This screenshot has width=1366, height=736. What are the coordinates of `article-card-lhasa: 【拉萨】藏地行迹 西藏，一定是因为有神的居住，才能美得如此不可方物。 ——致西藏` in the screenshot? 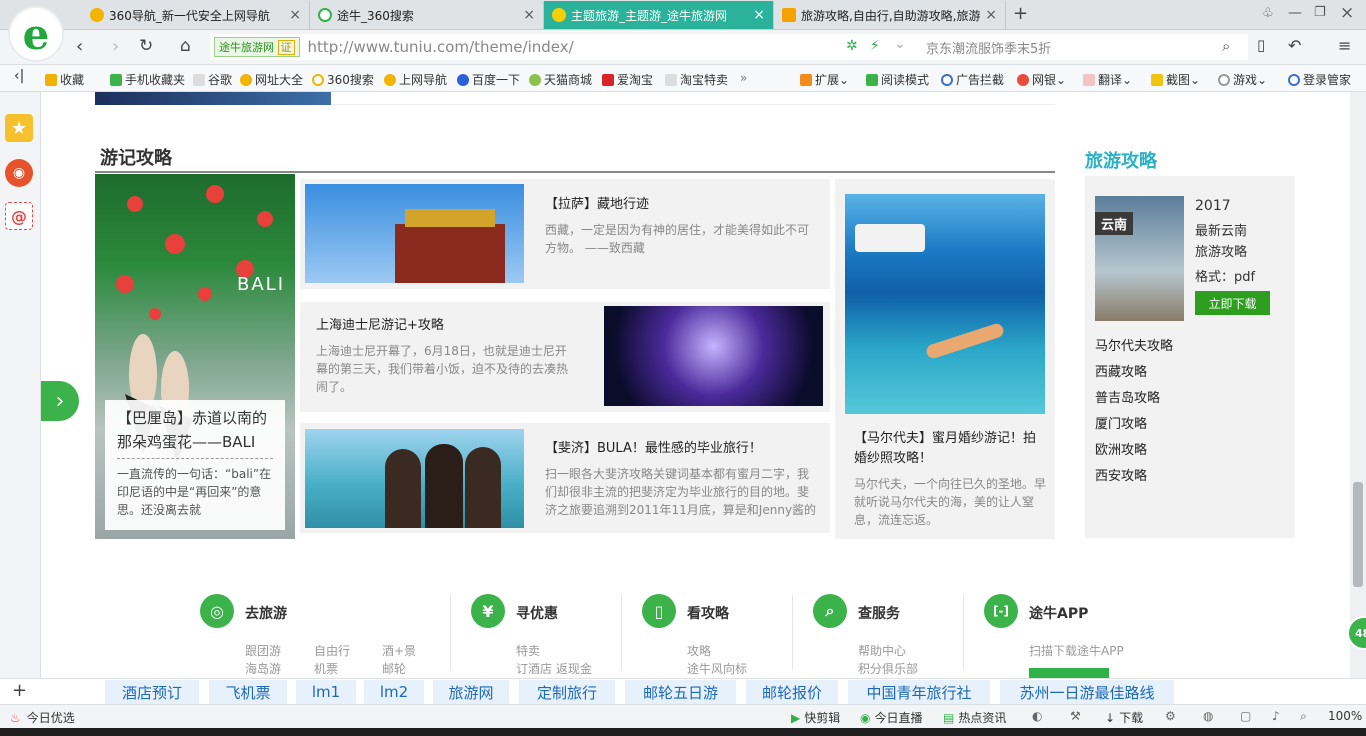 It's located at (565, 234).